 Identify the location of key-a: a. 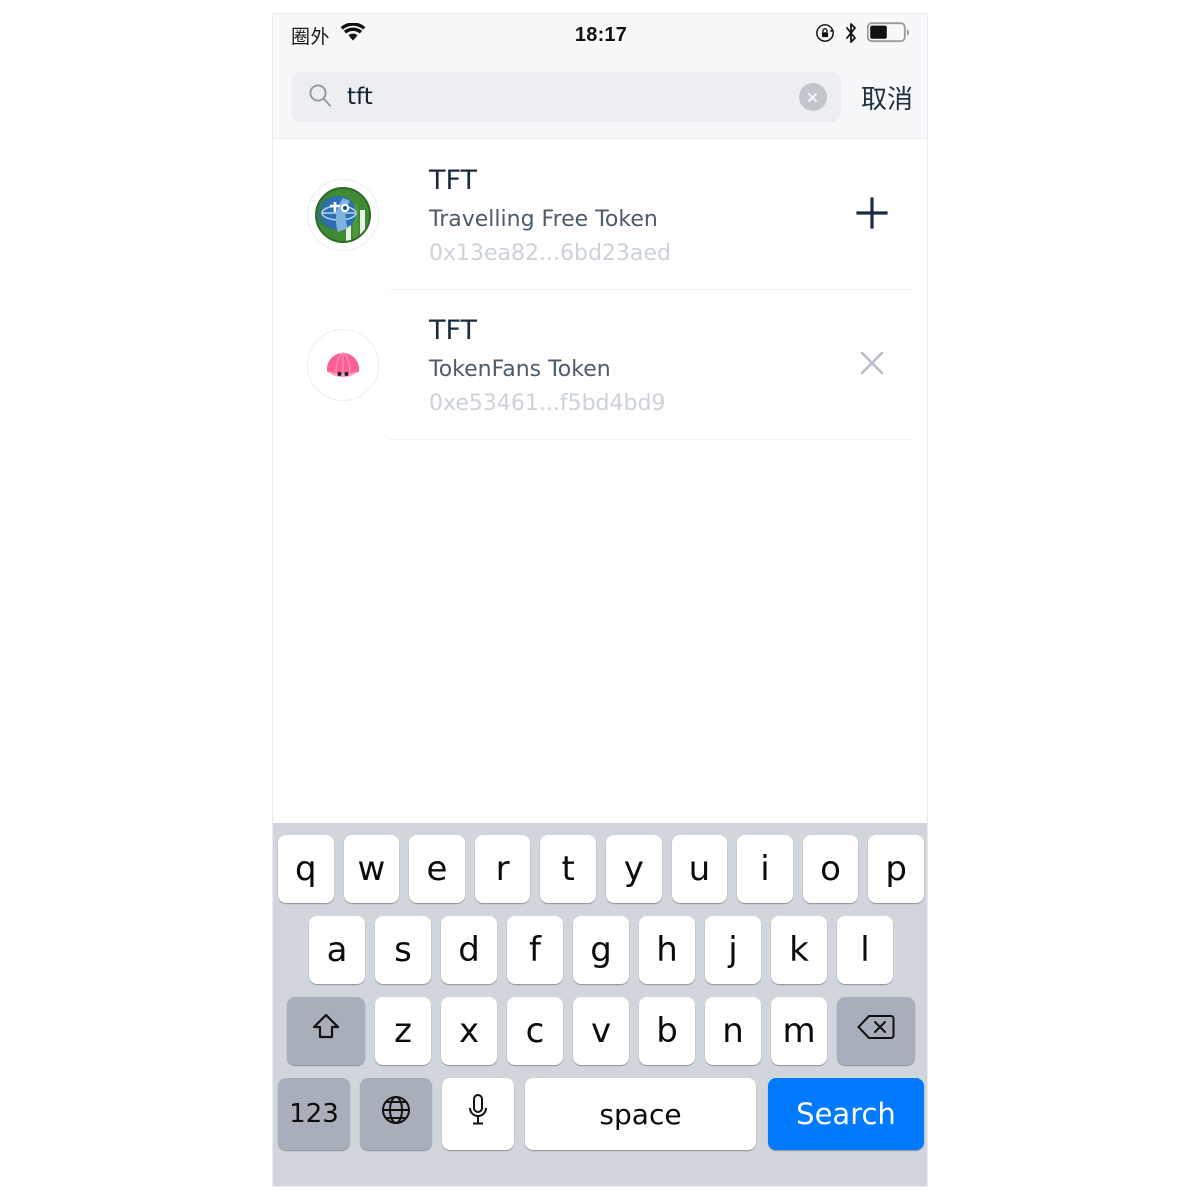
(337, 950).